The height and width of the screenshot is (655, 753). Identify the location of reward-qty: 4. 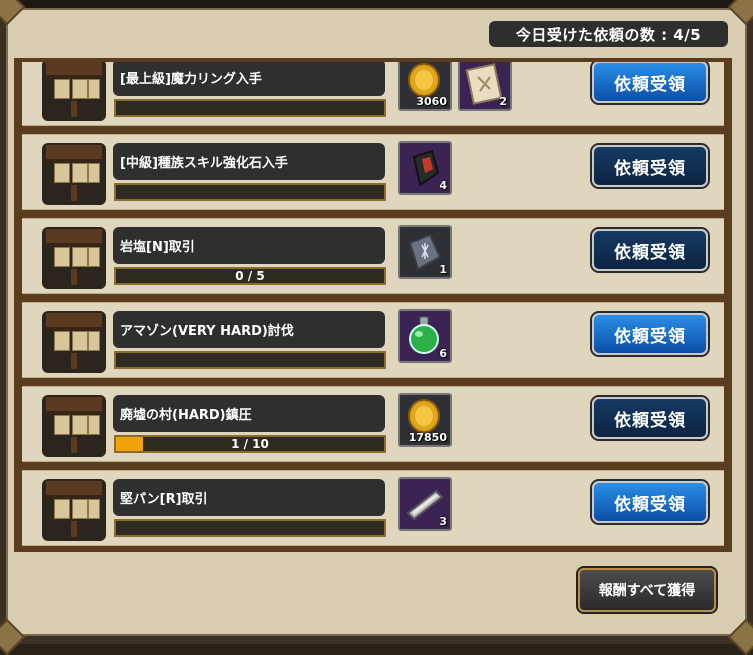
(443, 185).